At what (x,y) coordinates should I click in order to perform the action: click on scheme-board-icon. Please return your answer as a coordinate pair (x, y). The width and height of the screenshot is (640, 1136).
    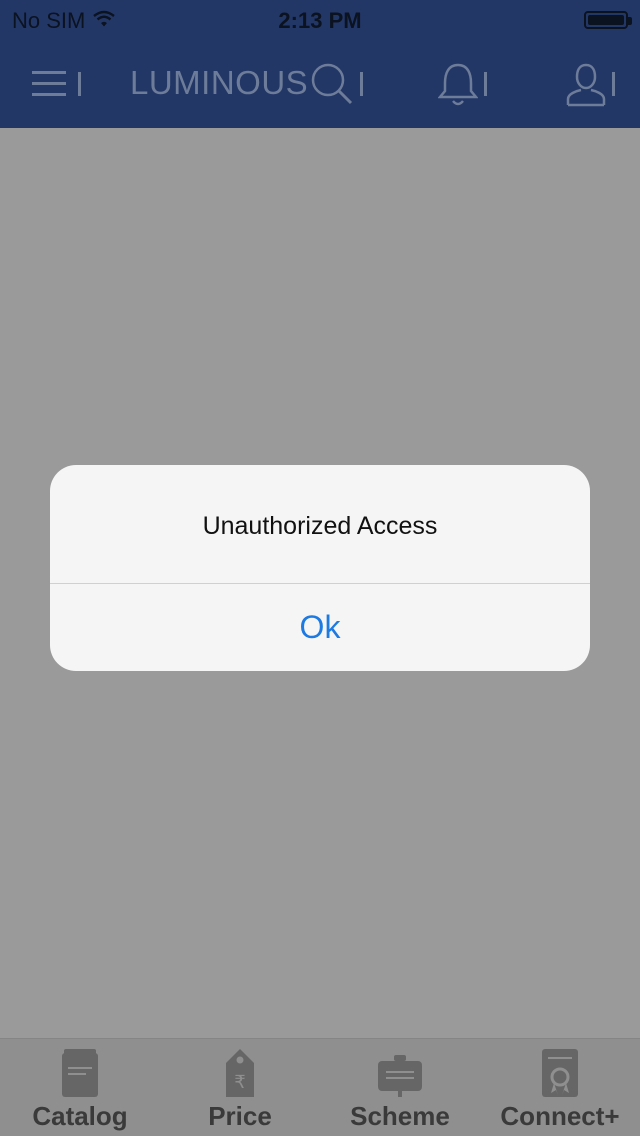
    Looking at the image, I should click on (400, 1075).